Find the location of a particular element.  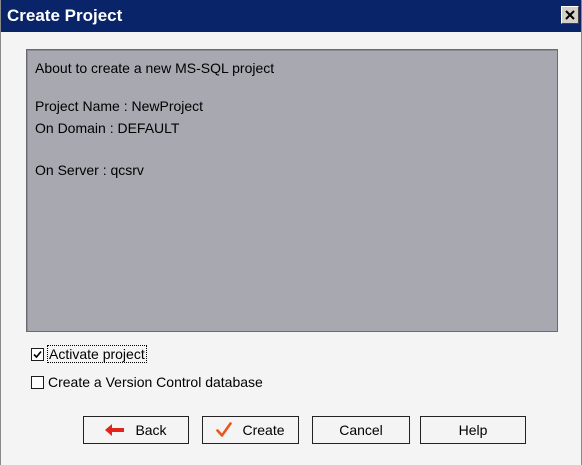

help-button-label: Help is located at coordinates (473, 430).